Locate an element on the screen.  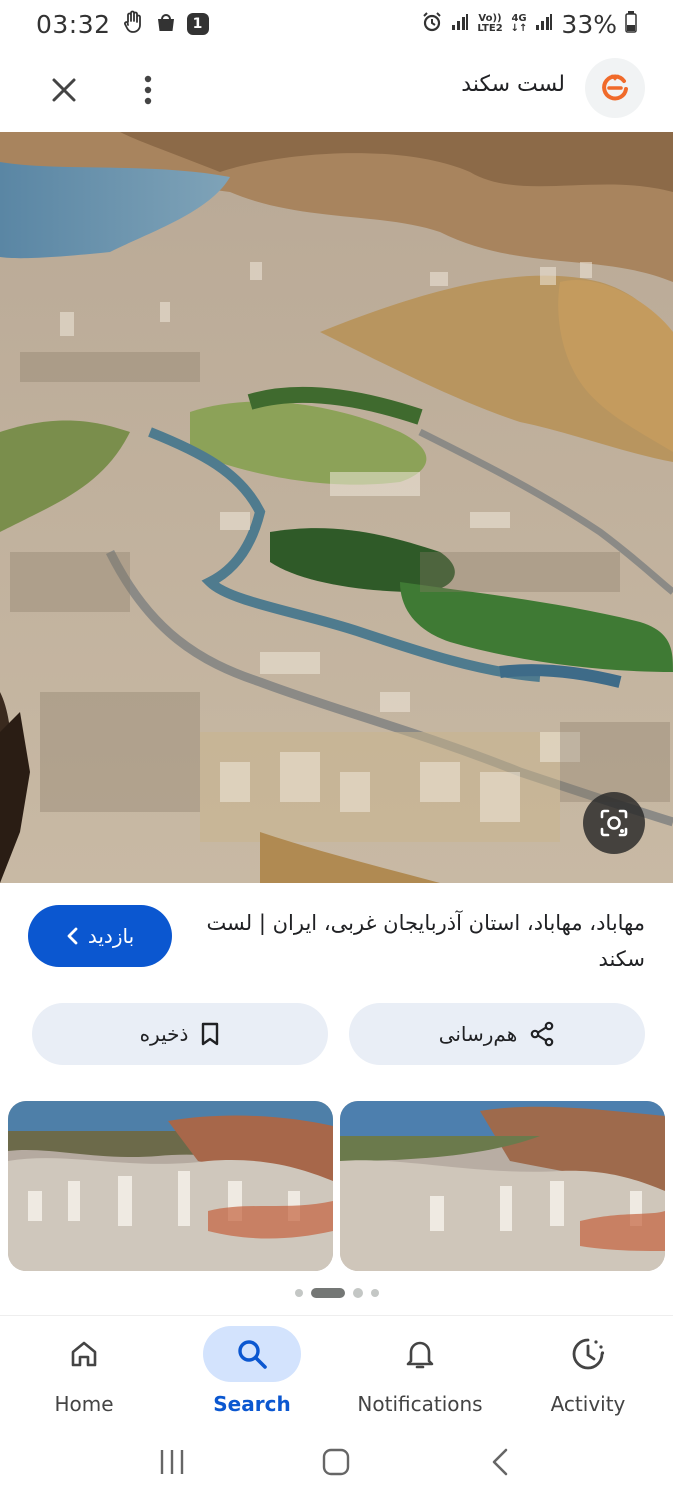
back-chevron-icon is located at coordinates (500, 1461).